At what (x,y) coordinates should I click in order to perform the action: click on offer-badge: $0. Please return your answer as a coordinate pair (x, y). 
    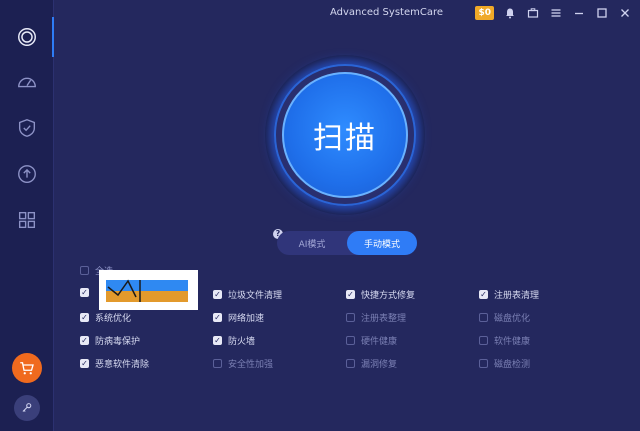
    Looking at the image, I should click on (484, 13).